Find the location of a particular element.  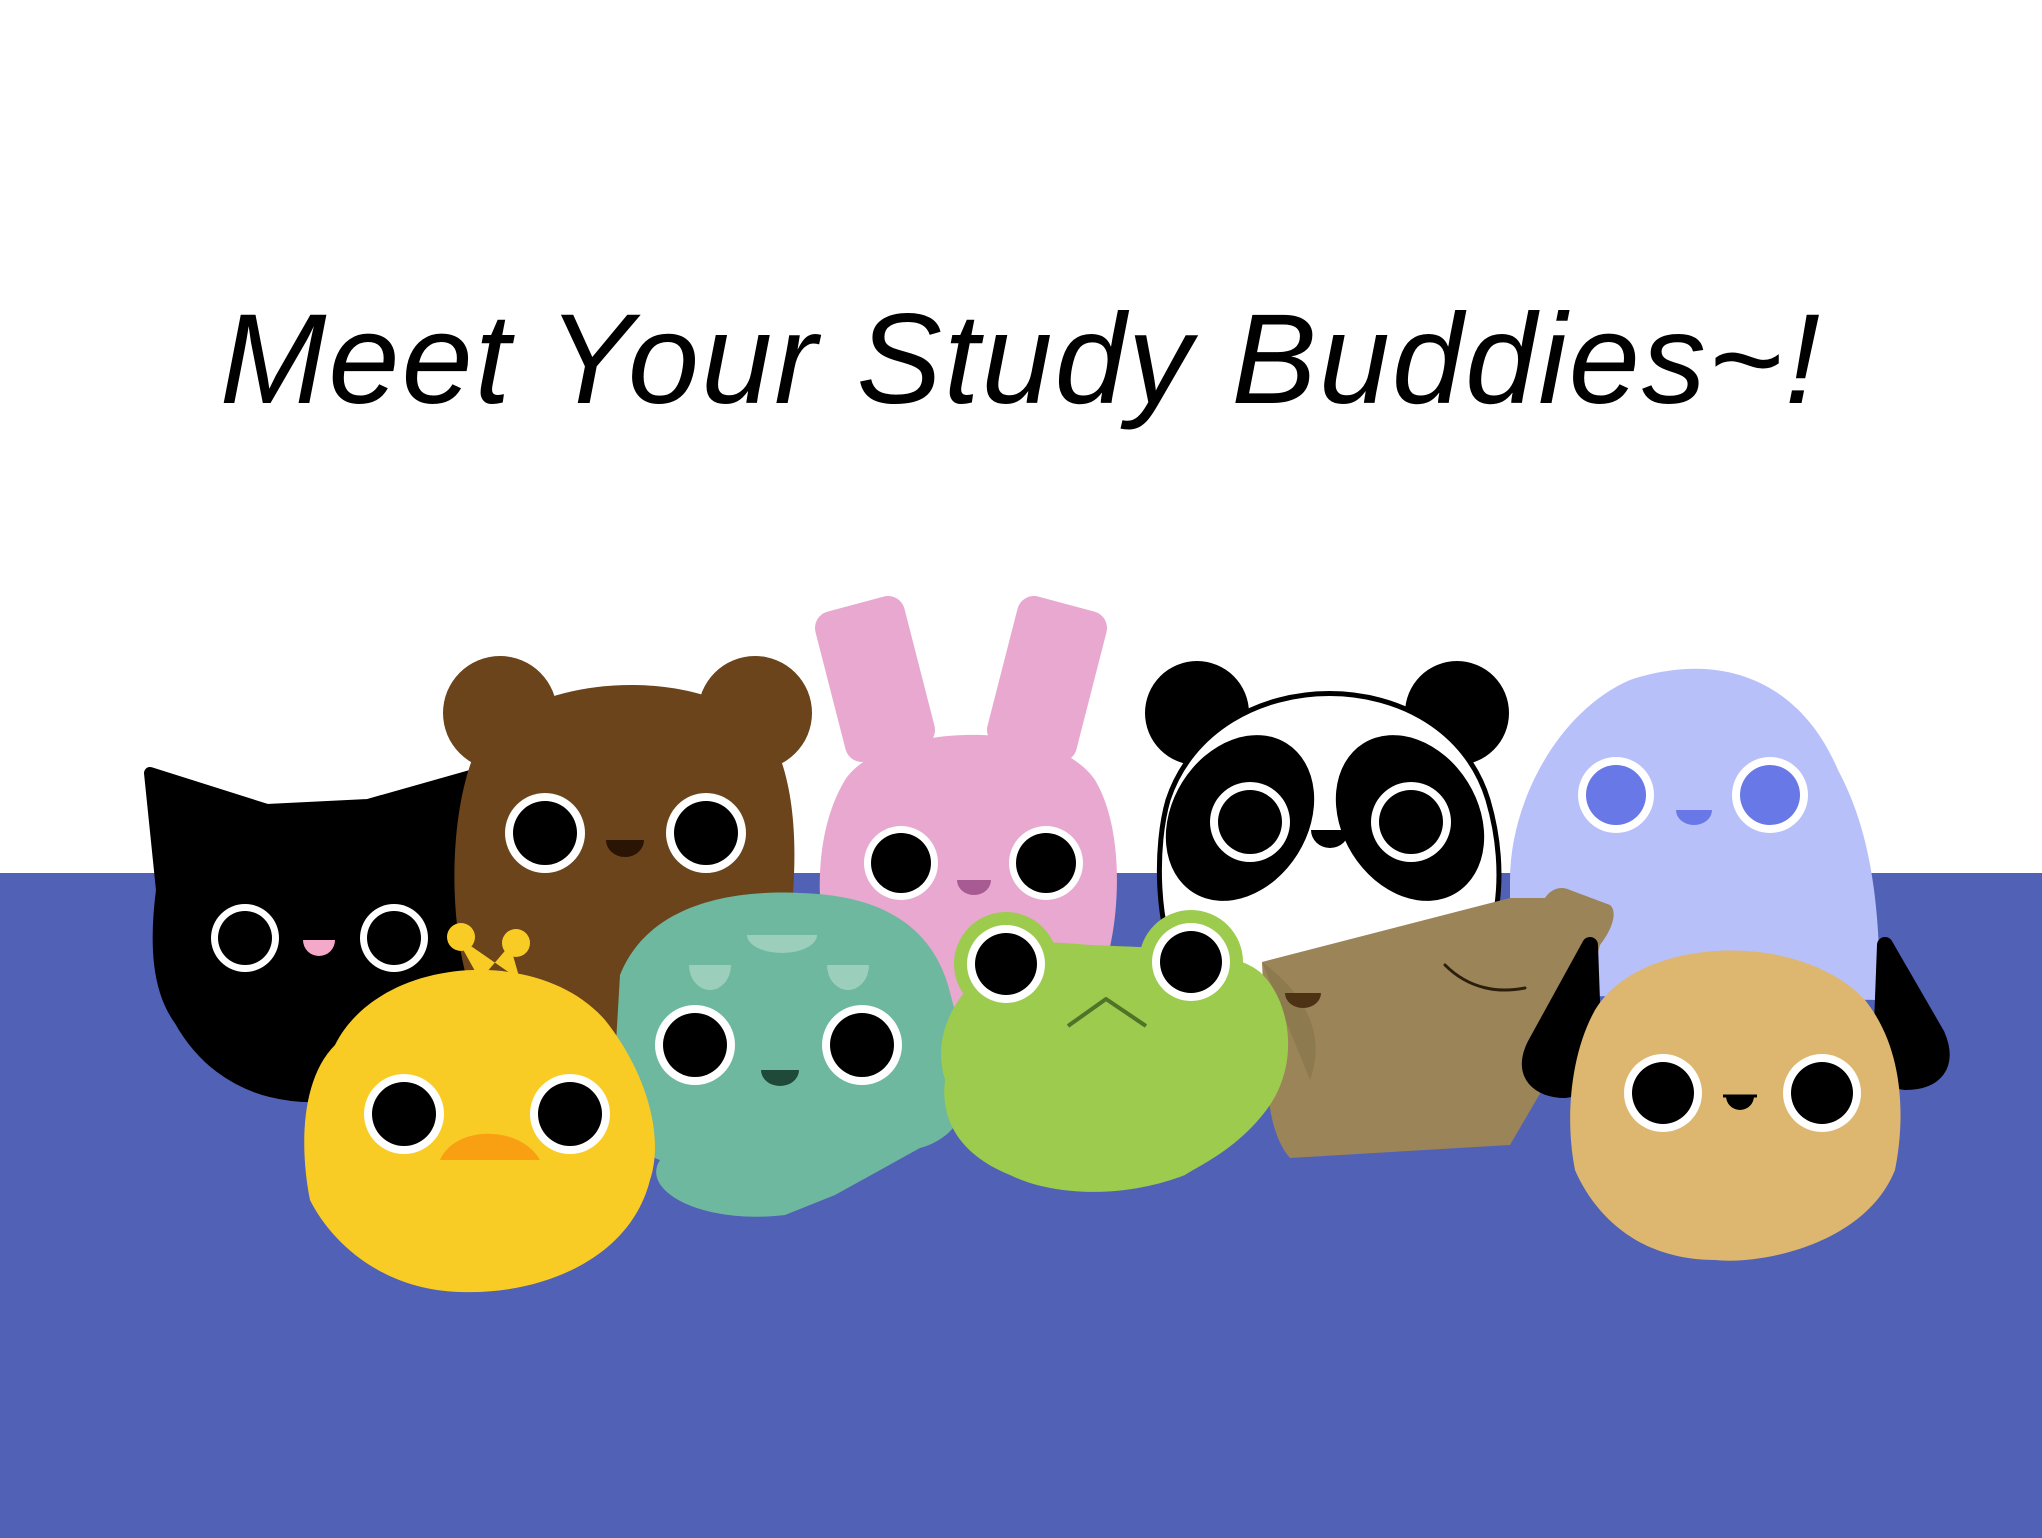

bunny-eye-right is located at coordinates (1046, 863).